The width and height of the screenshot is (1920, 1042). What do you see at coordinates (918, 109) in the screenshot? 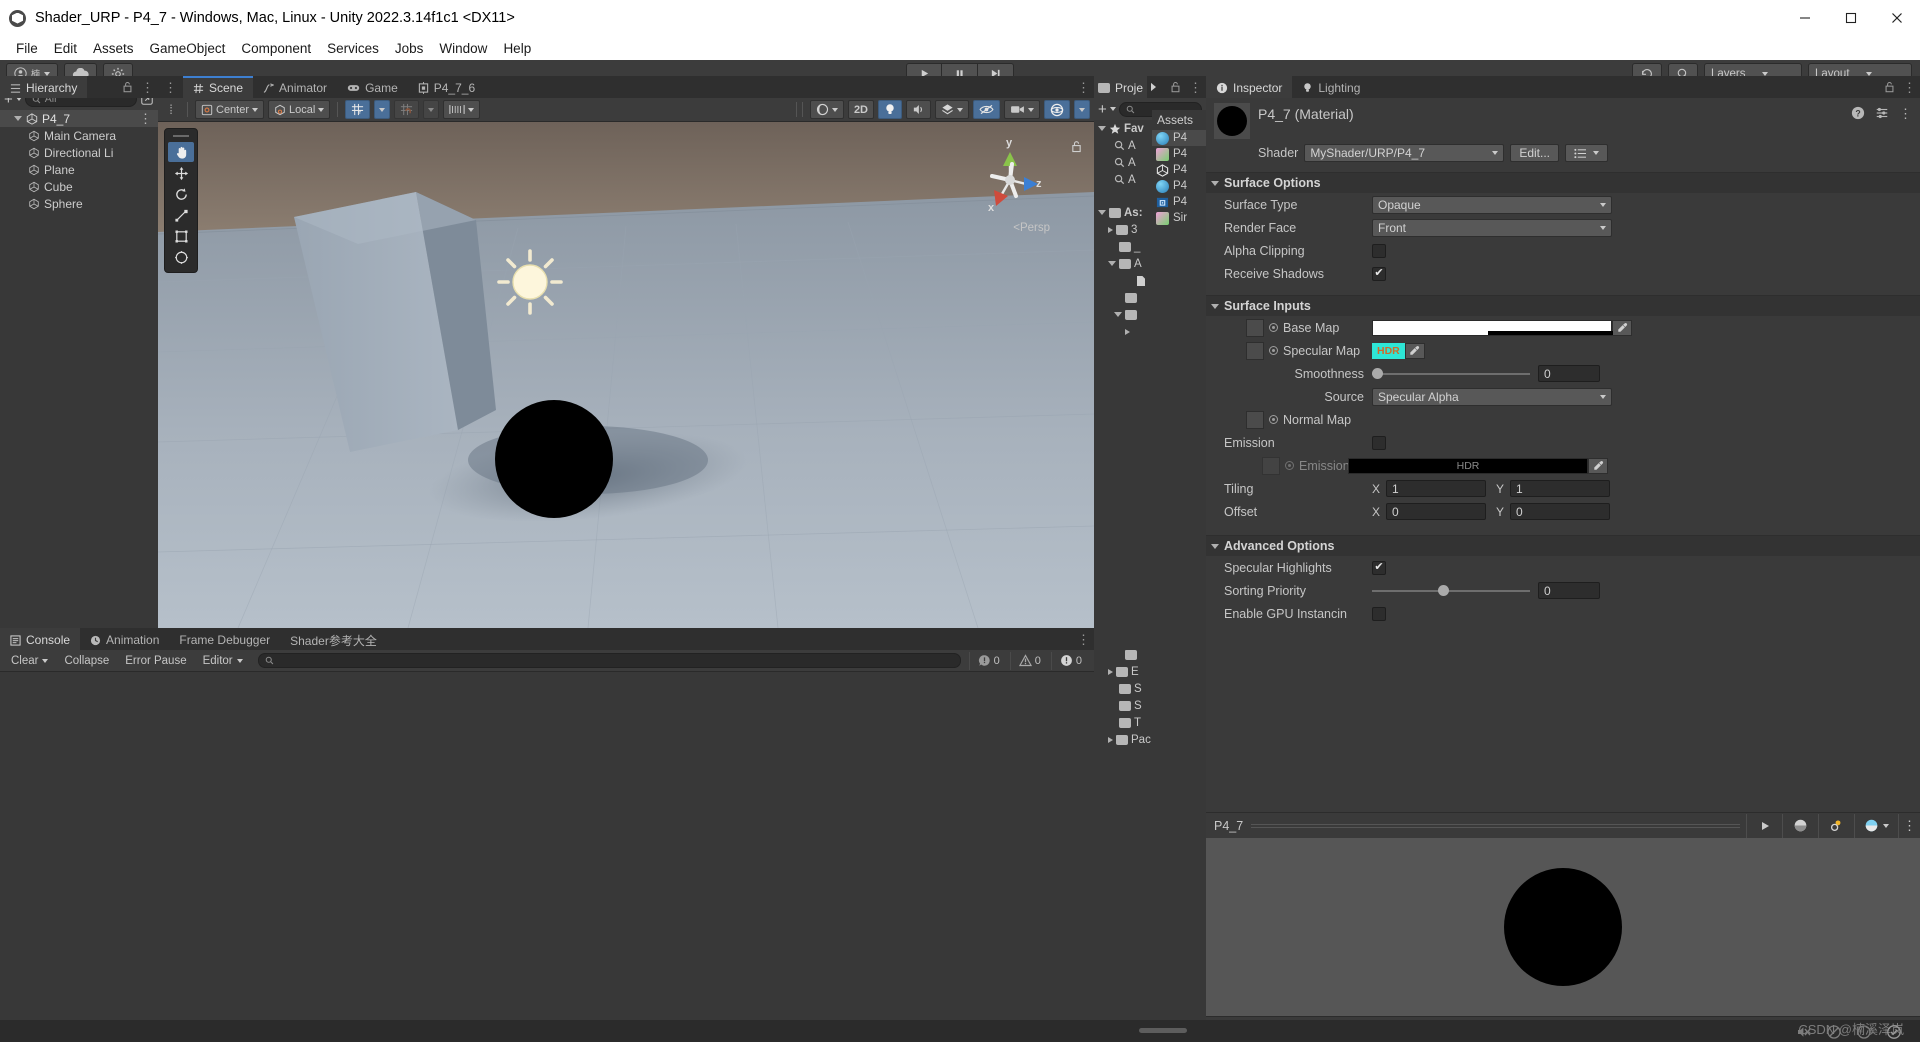
I see `scene-audio-toggle` at bounding box center [918, 109].